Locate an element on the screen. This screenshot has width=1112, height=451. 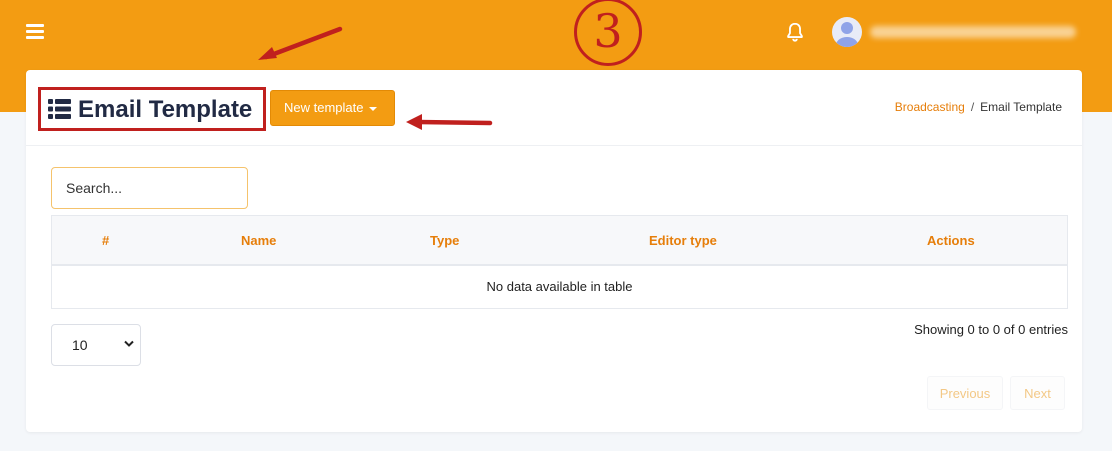
annotation-arrow-to-title is located at coordinates (300, 43).